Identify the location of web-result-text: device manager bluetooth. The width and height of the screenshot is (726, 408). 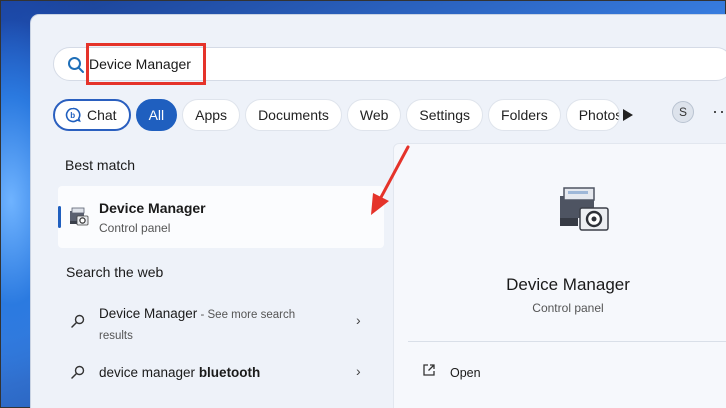
(214, 372).